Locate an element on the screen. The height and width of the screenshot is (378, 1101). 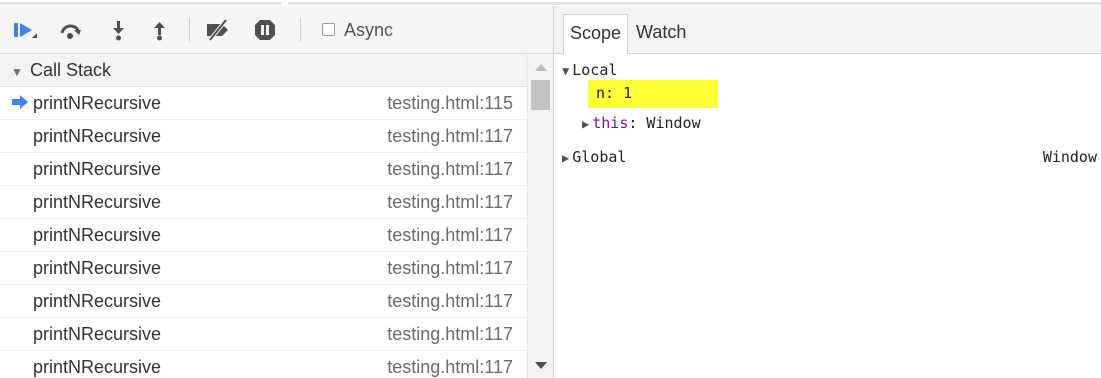
step-out-icon is located at coordinates (159, 31).